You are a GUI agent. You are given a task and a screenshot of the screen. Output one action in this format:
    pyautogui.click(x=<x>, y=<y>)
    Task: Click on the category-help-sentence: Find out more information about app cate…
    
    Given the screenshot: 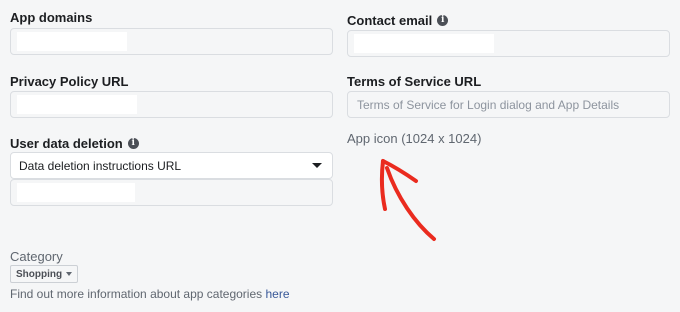 What is the action you would take?
    pyautogui.click(x=136, y=294)
    